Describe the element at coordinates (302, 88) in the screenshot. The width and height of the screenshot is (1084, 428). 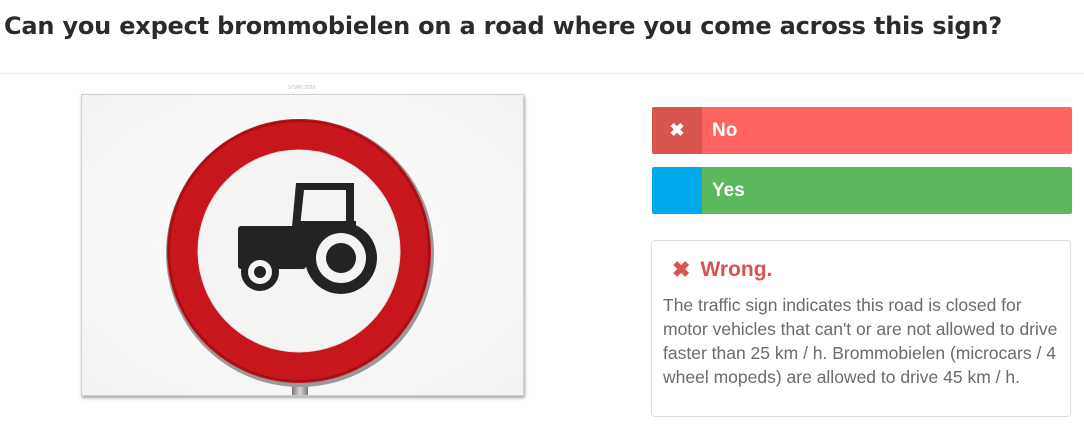
I see `image-credit: STWN 2020` at that location.